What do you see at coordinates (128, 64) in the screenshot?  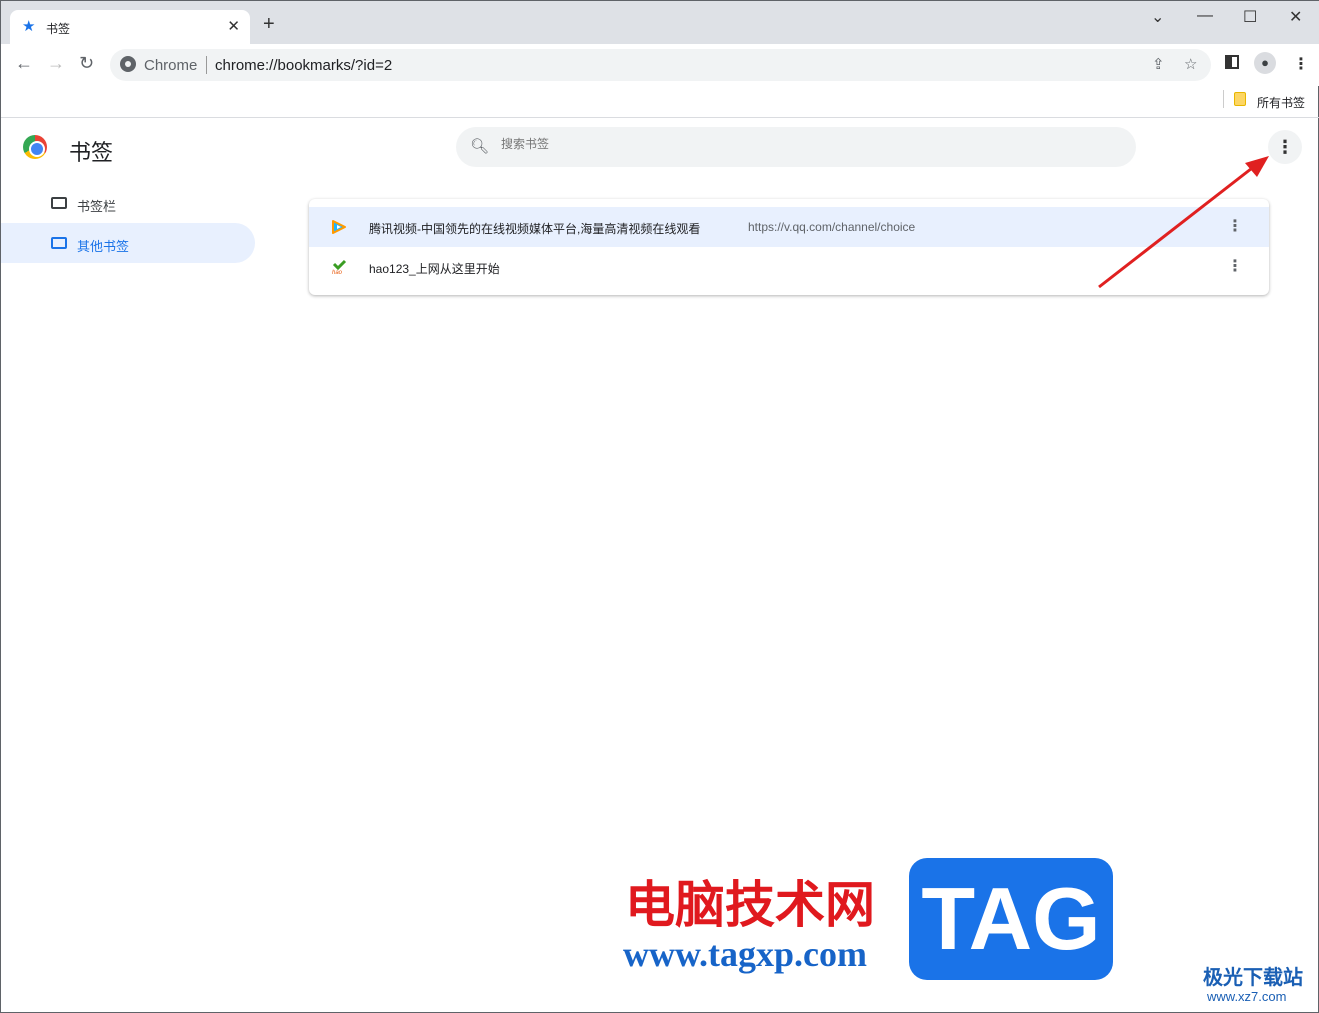 I see `chrome-icon` at bounding box center [128, 64].